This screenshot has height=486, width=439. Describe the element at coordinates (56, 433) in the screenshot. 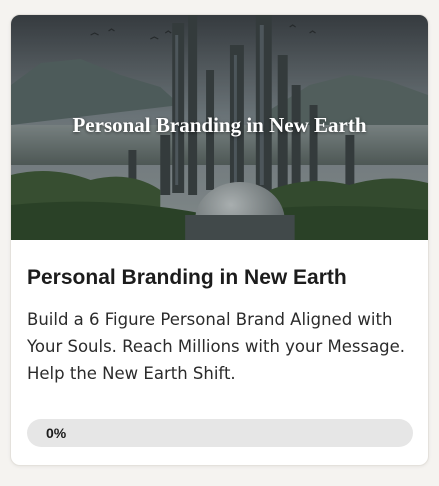

I see `progress-percent: 0%` at that location.